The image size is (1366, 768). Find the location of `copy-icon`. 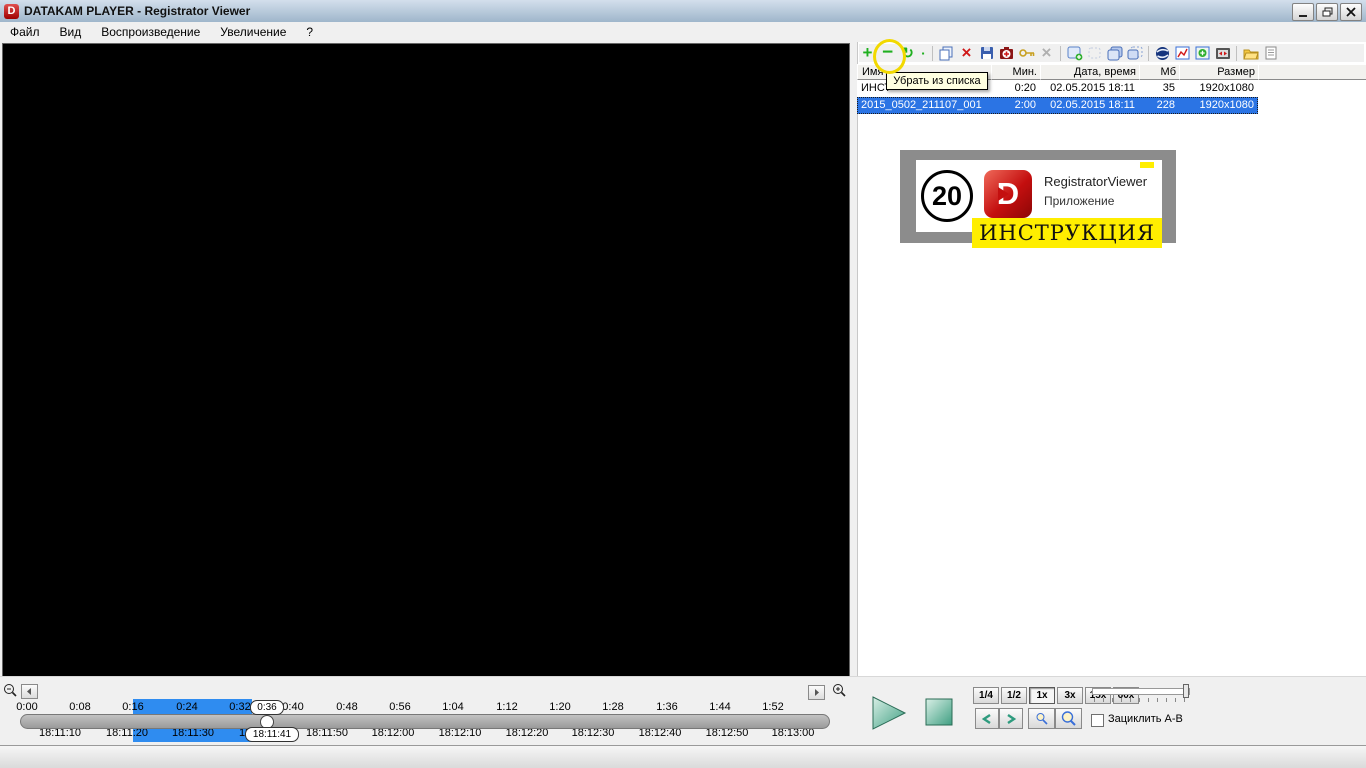

copy-icon is located at coordinates (946, 53).